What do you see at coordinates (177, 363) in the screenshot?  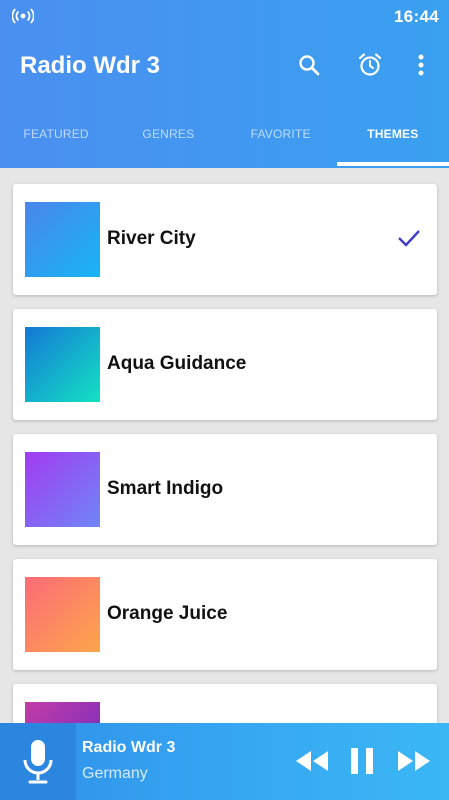 I see `theme-name: Aqua Guidance` at bounding box center [177, 363].